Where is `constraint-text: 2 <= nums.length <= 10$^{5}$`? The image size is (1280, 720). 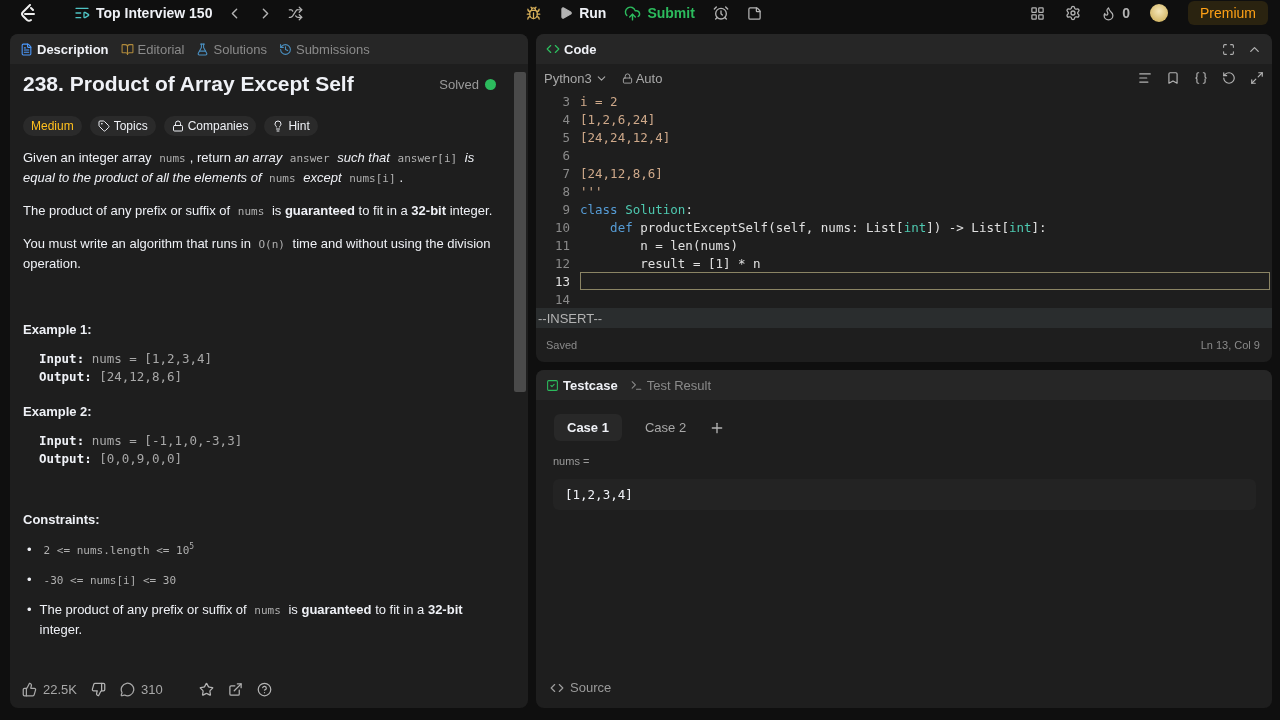 constraint-text: 2 <= nums.length <= 10$^{5}$ is located at coordinates (119, 550).